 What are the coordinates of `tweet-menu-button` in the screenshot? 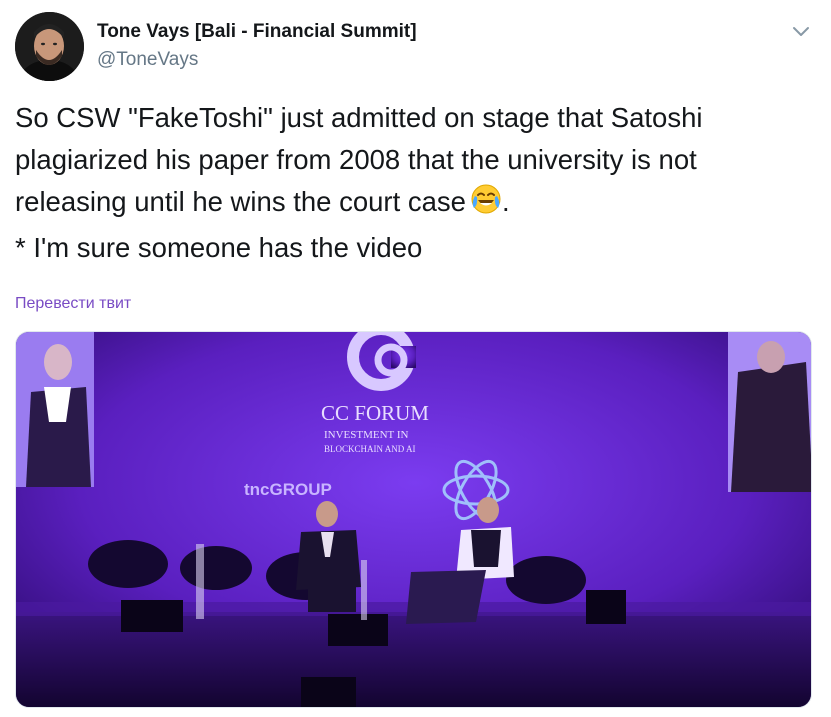 It's located at (801, 31).